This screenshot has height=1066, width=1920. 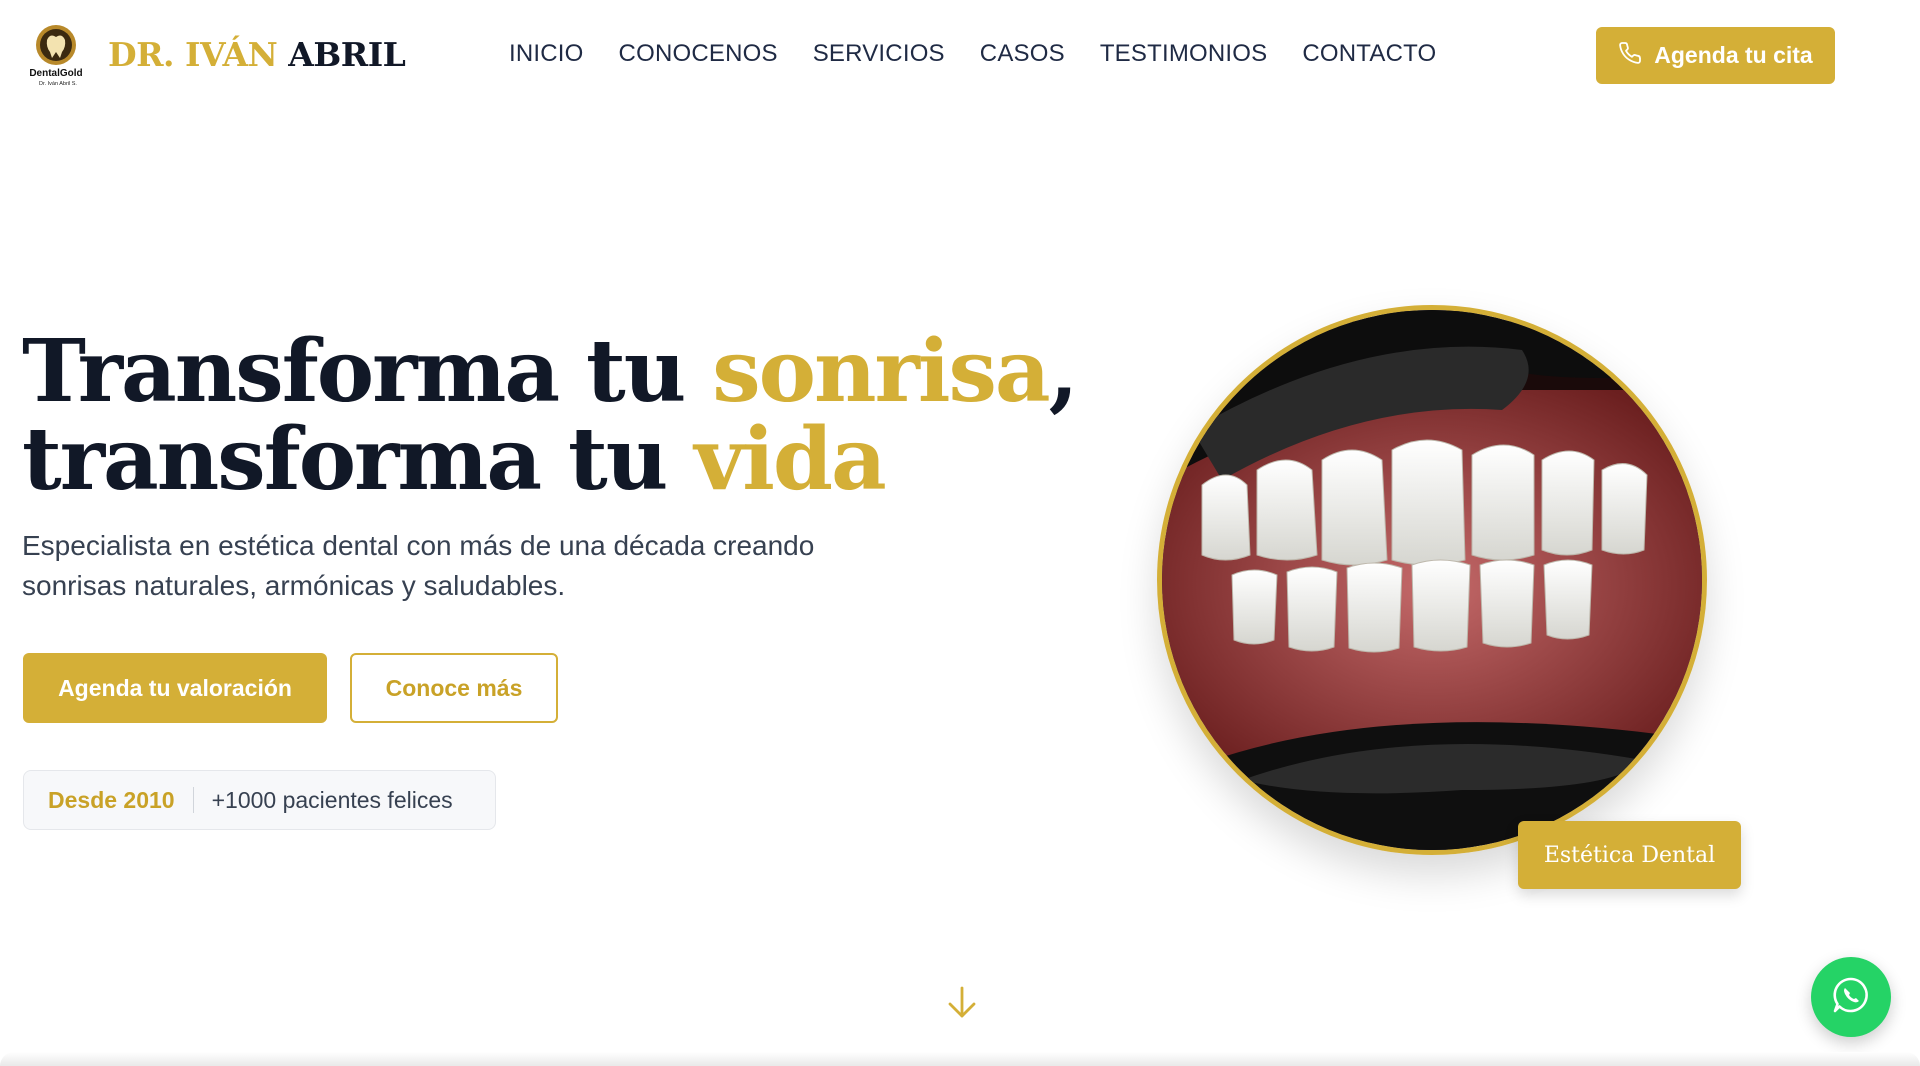 What do you see at coordinates (1022, 54) in the screenshot?
I see `nav-casos: CASOS` at bounding box center [1022, 54].